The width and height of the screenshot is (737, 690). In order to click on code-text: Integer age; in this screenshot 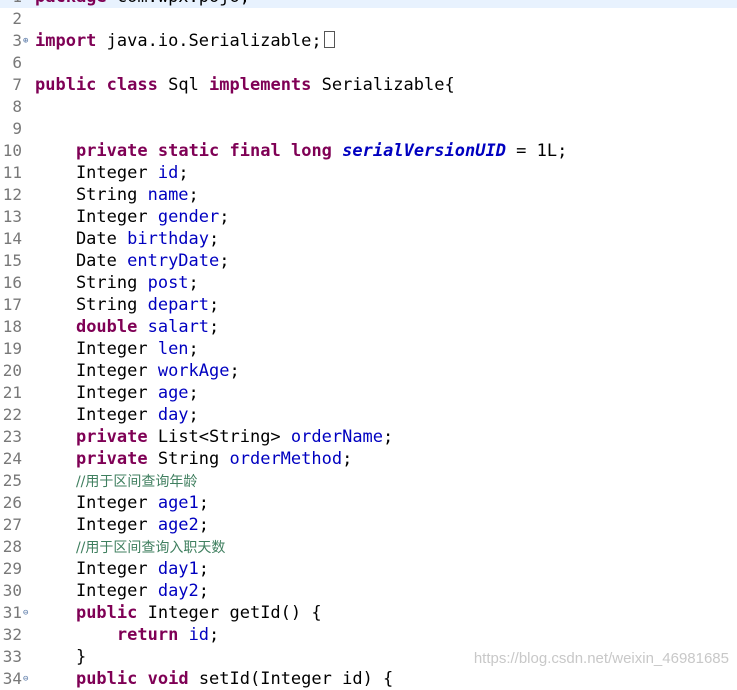, I will do `click(117, 393)`.